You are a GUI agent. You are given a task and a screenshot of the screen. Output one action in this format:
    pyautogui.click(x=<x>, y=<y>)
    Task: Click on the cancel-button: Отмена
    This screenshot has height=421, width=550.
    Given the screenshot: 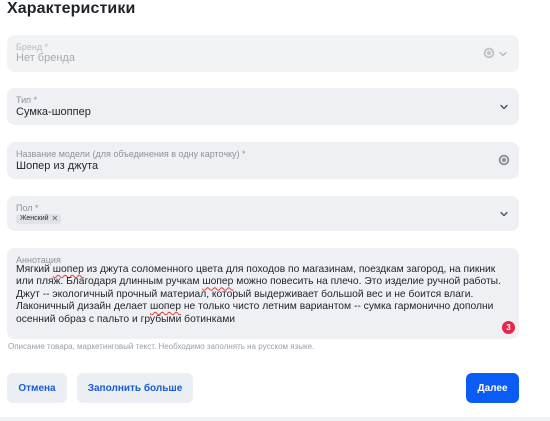 What is the action you would take?
    pyautogui.click(x=37, y=388)
    